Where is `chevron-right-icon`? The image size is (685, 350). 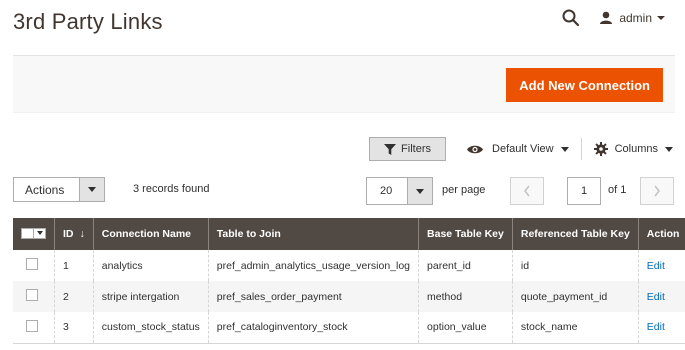
chevron-right-icon is located at coordinates (657, 191).